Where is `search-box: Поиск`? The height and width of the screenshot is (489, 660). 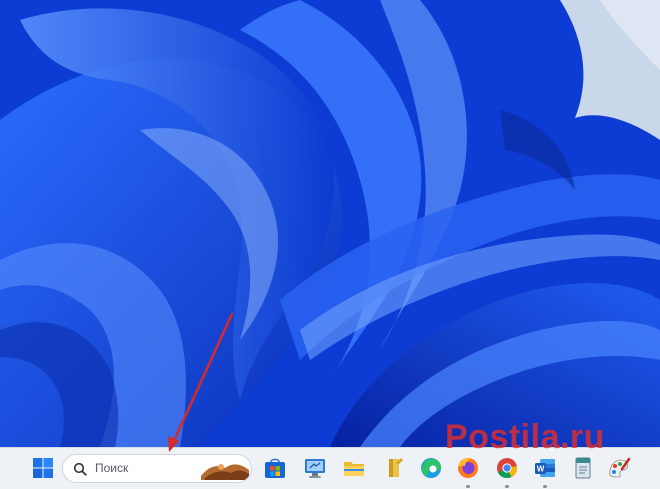 search-box: Поиск is located at coordinates (157, 468).